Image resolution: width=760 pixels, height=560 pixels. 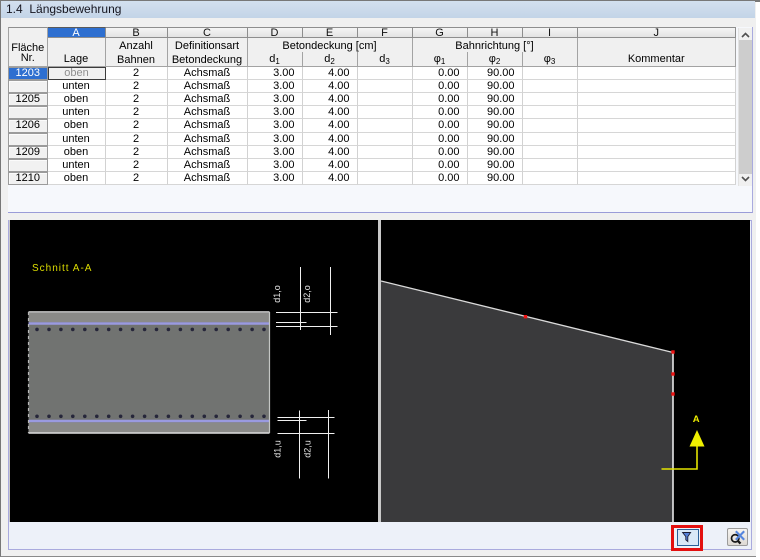 What do you see at coordinates (278, 449) in the screenshot?
I see `svg-text: d1,u` at bounding box center [278, 449].